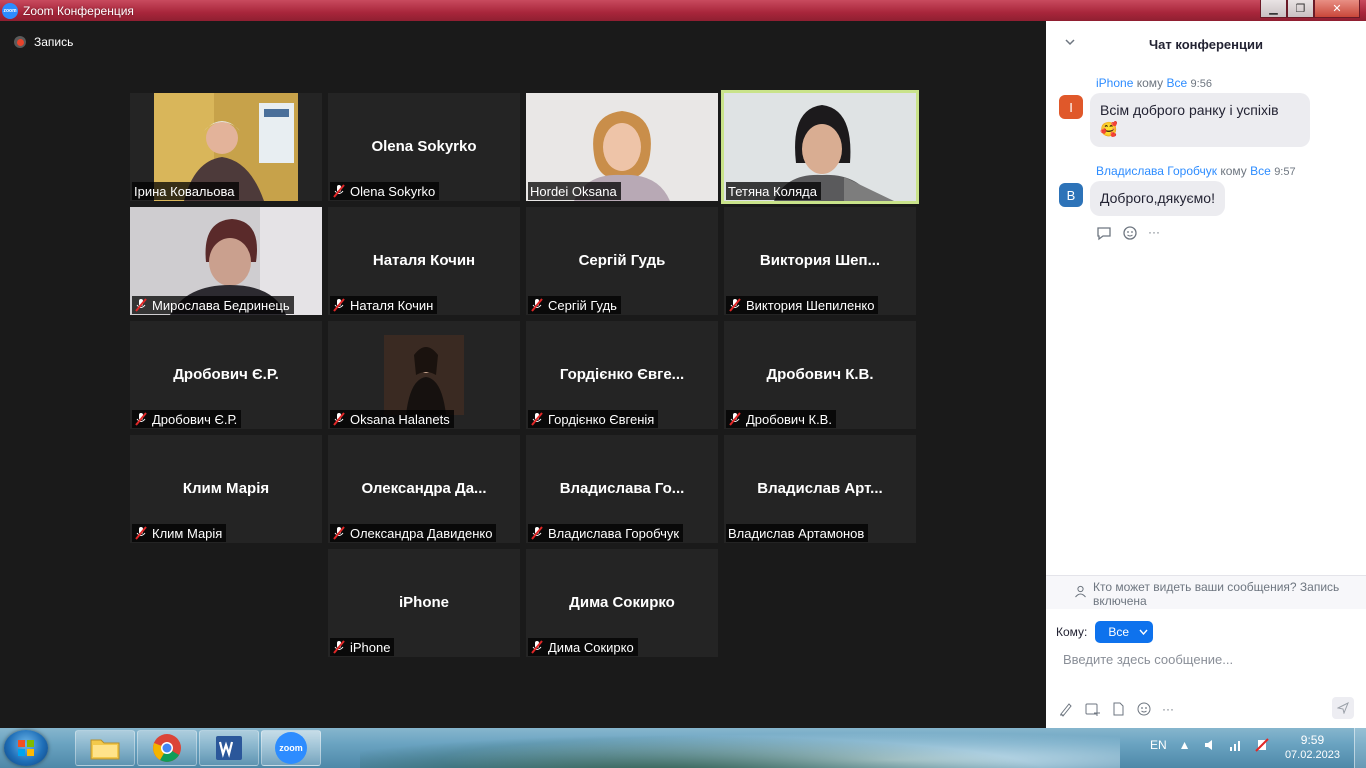 The image size is (1366, 768). I want to click on file-icon, so click(1118, 709).